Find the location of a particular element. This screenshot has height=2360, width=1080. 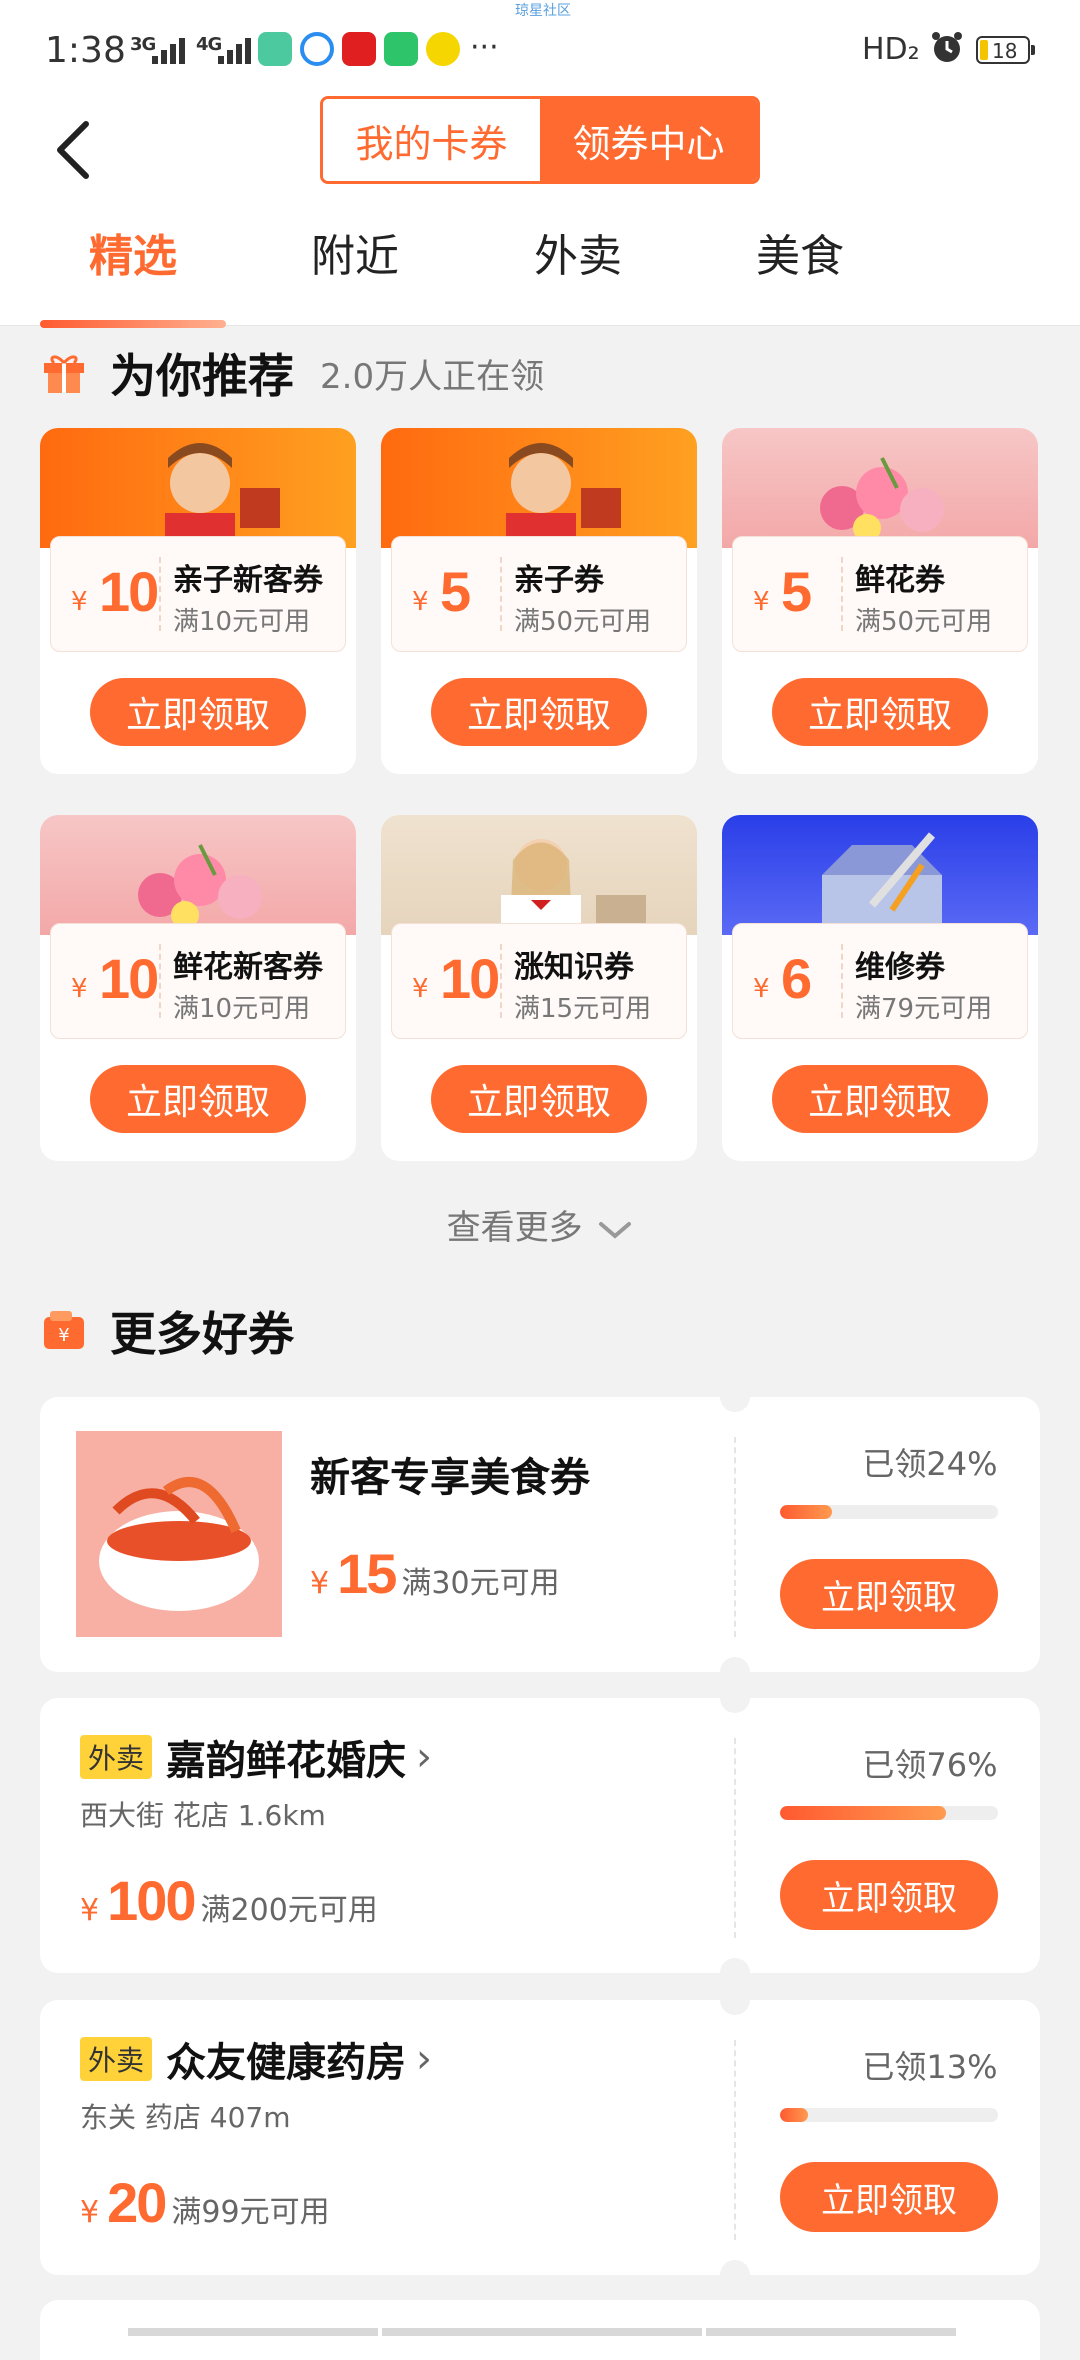

coupon-card: ¥ 10 涨知识券 满15元可用 立即领取 is located at coordinates (539, 988).